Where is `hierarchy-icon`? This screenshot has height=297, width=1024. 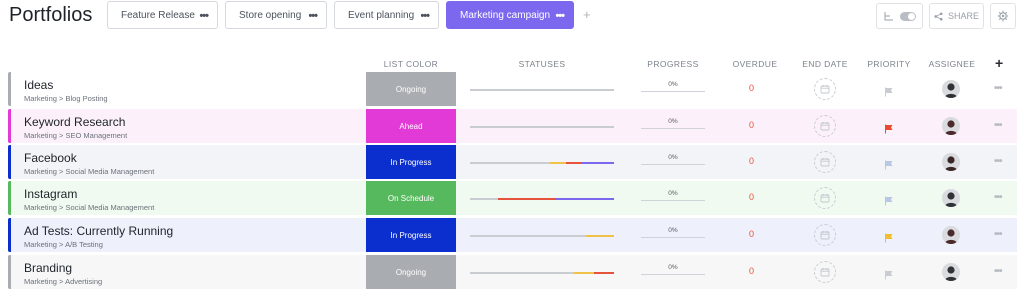
hierarchy-icon is located at coordinates (888, 16).